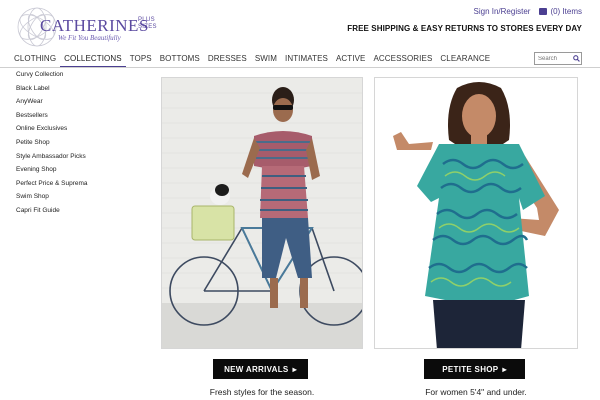  Describe the element at coordinates (470, 369) in the screenshot. I see `petite-shop-label: PETITE SHOP` at that location.